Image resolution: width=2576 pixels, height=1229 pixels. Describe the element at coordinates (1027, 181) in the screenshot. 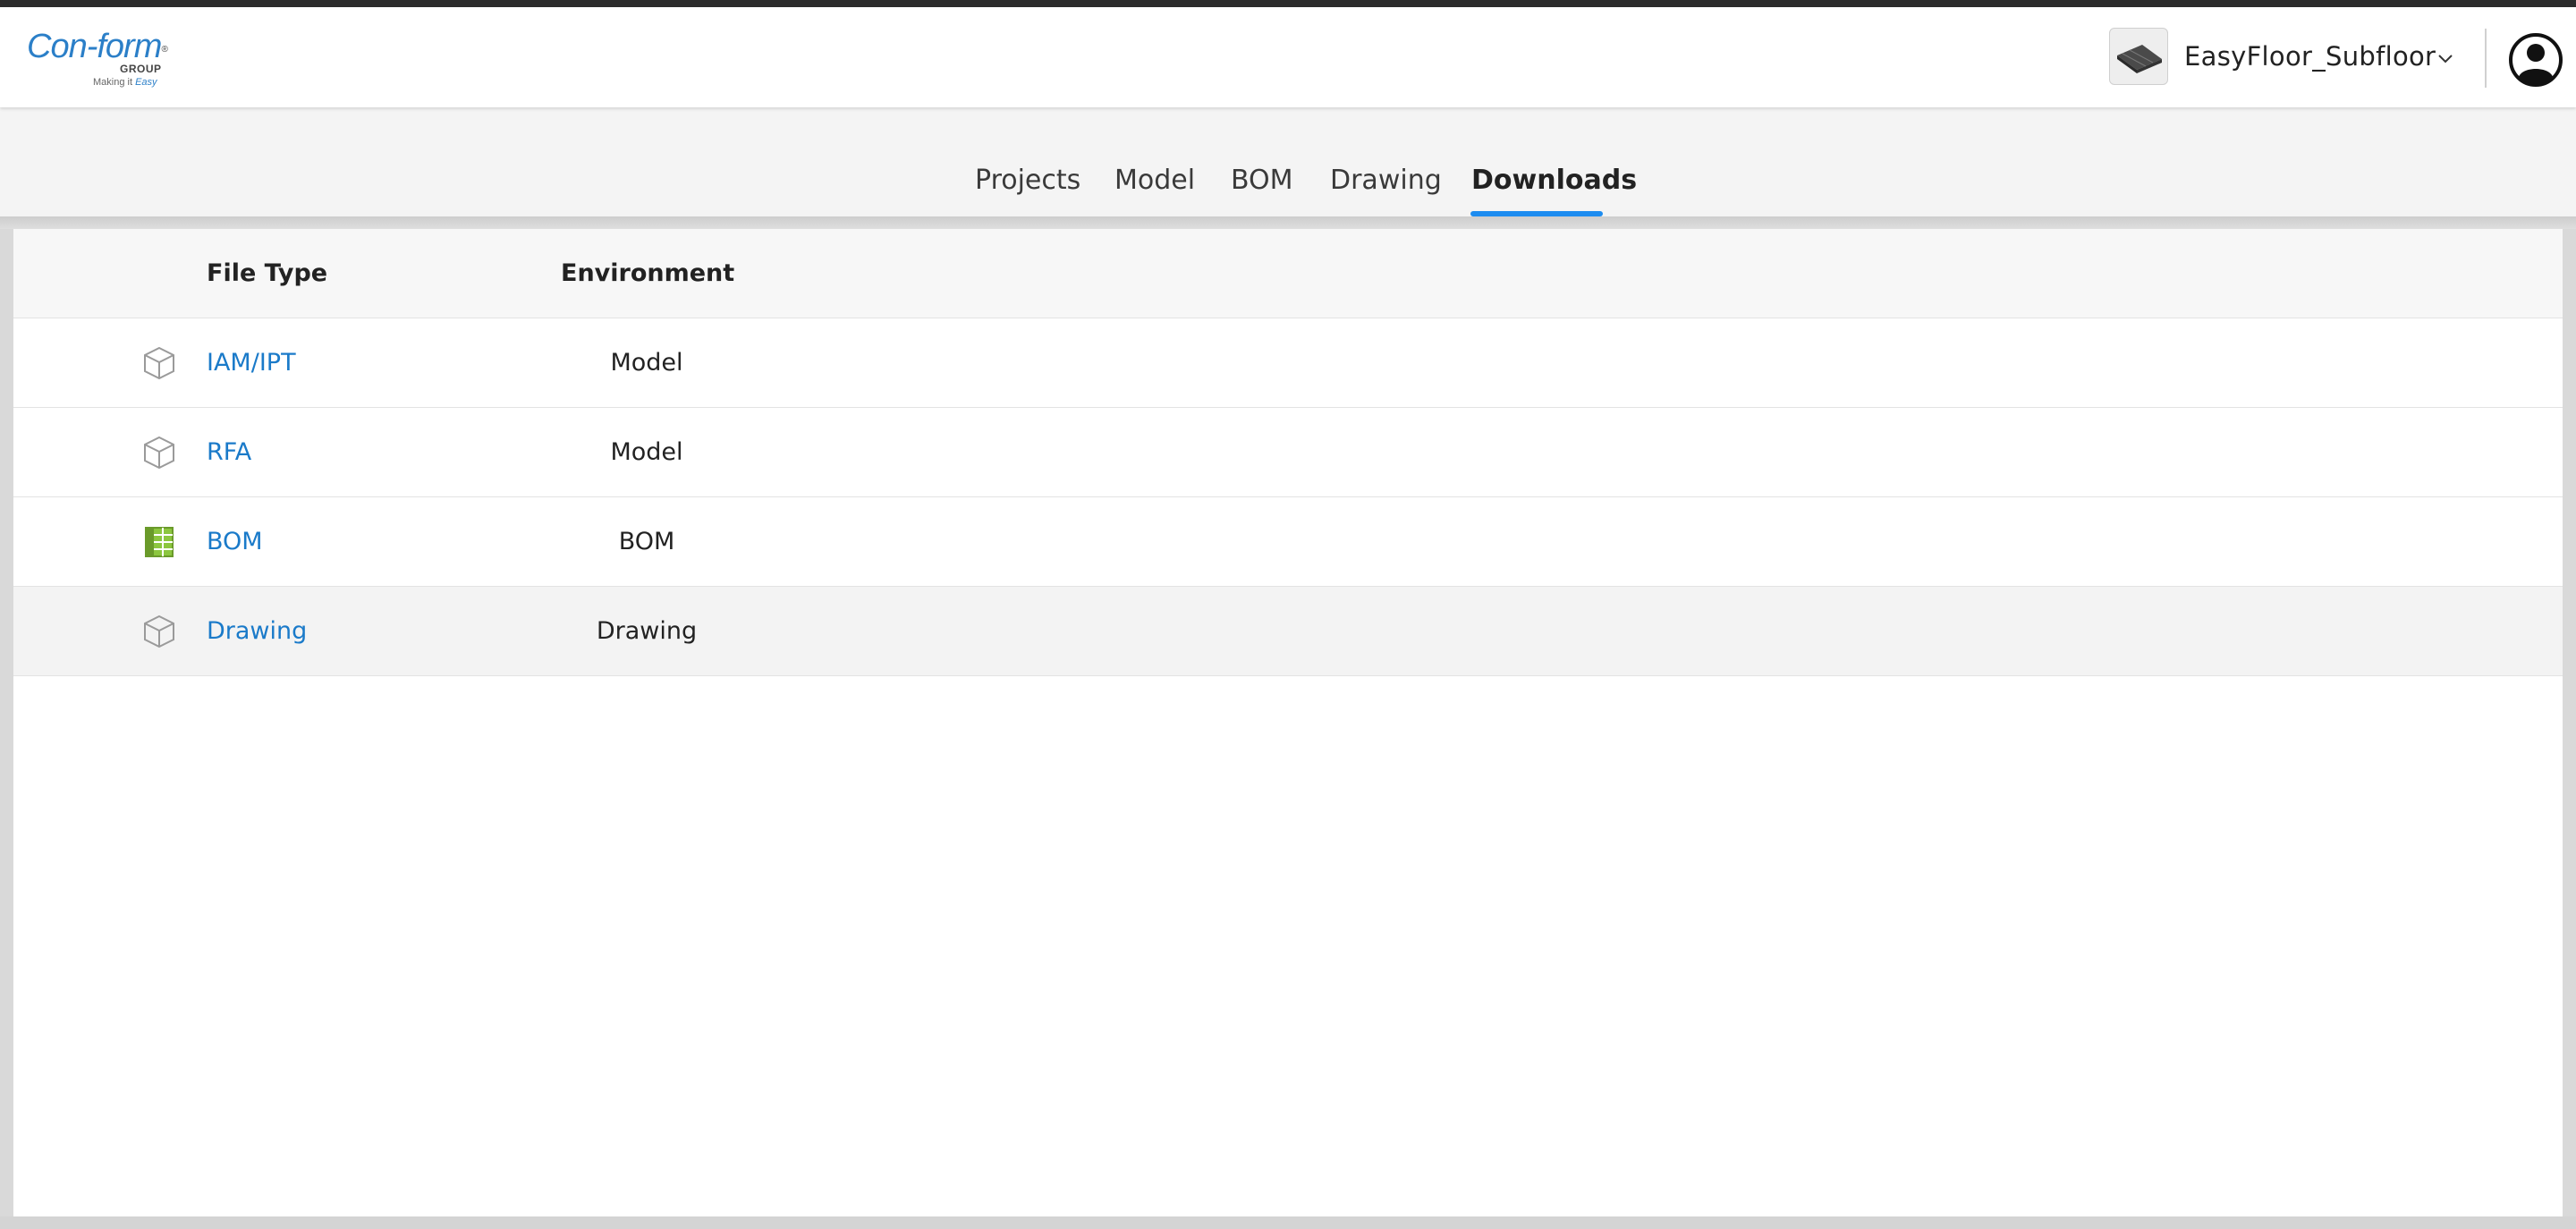

I see `tab-projects: Projects` at that location.